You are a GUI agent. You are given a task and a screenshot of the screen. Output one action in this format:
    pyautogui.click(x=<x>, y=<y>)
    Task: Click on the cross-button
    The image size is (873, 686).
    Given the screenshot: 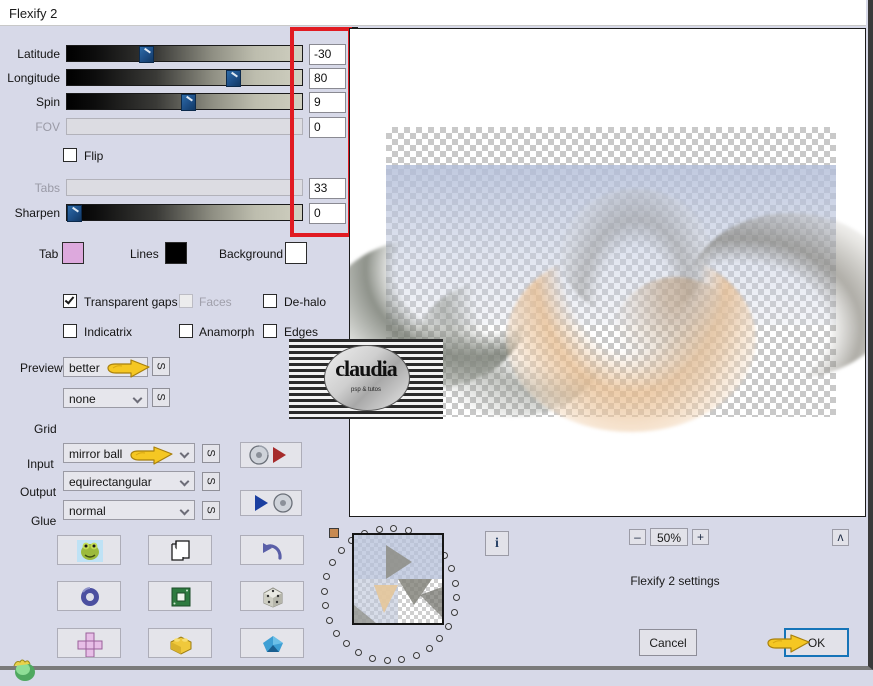 What is the action you would take?
    pyautogui.click(x=89, y=643)
    